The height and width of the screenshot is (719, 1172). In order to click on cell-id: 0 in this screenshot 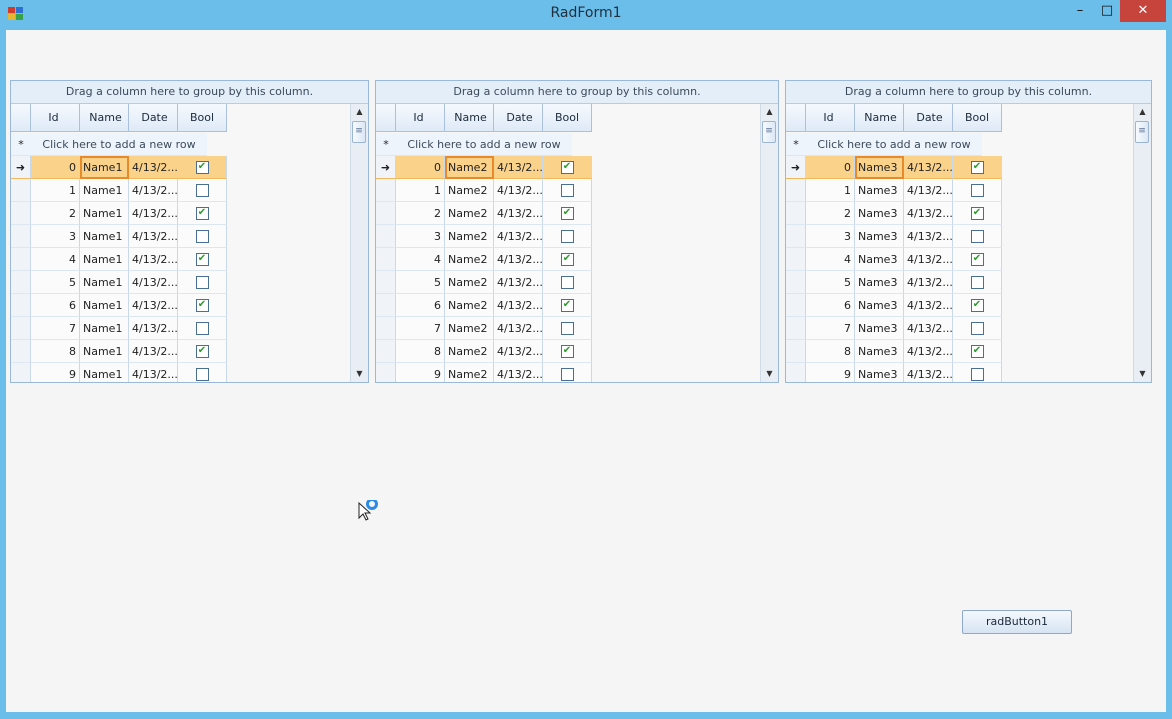, I will do `click(55, 167)`.